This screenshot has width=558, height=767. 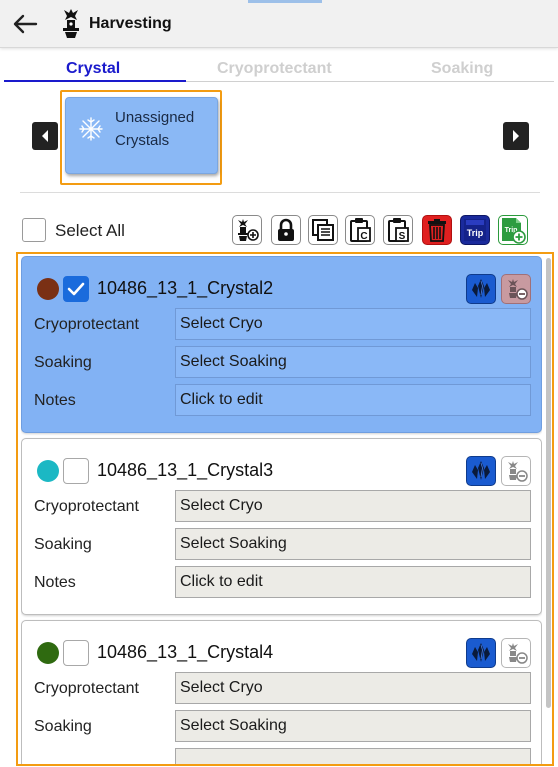 I want to click on puck-label-line1: Unassigned, so click(x=155, y=117).